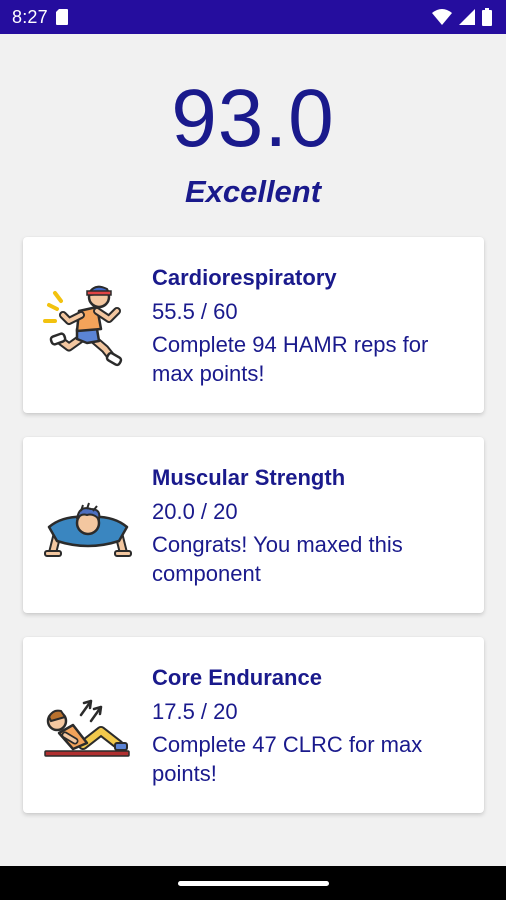 The image size is (506, 900). I want to click on status-bar: 8:27, so click(253, 17).